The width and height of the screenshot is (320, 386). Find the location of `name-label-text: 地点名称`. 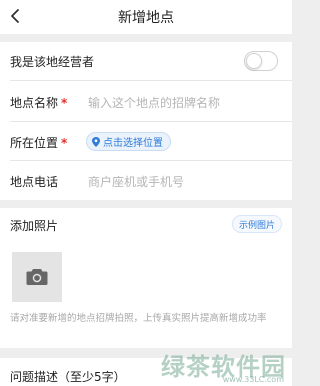

name-label-text: 地点名称 is located at coordinates (34, 103).